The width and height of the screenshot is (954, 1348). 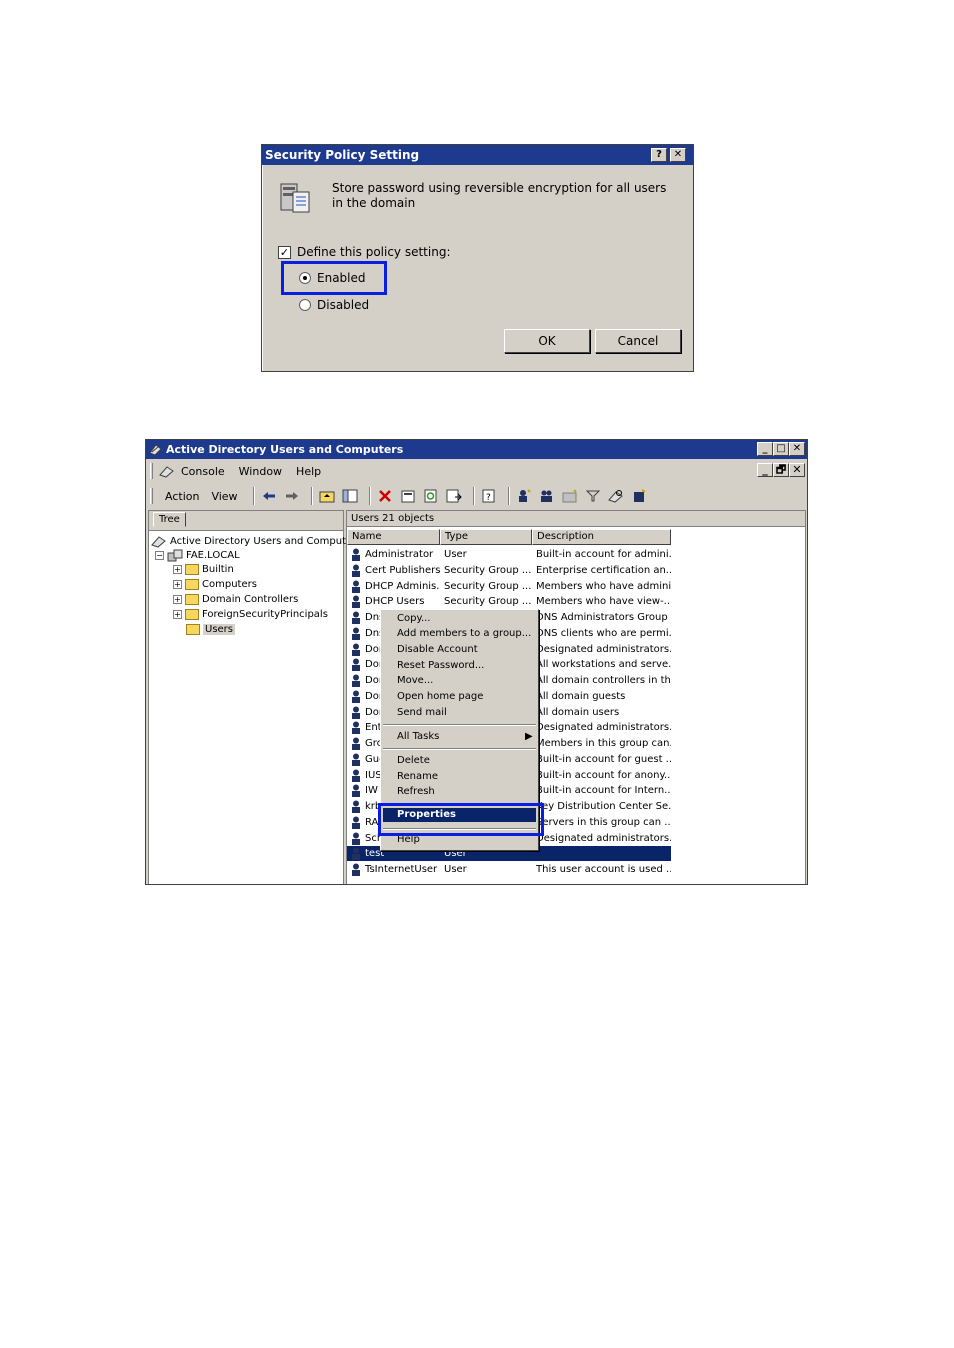 I want to click on filter-icon, so click(x=593, y=496).